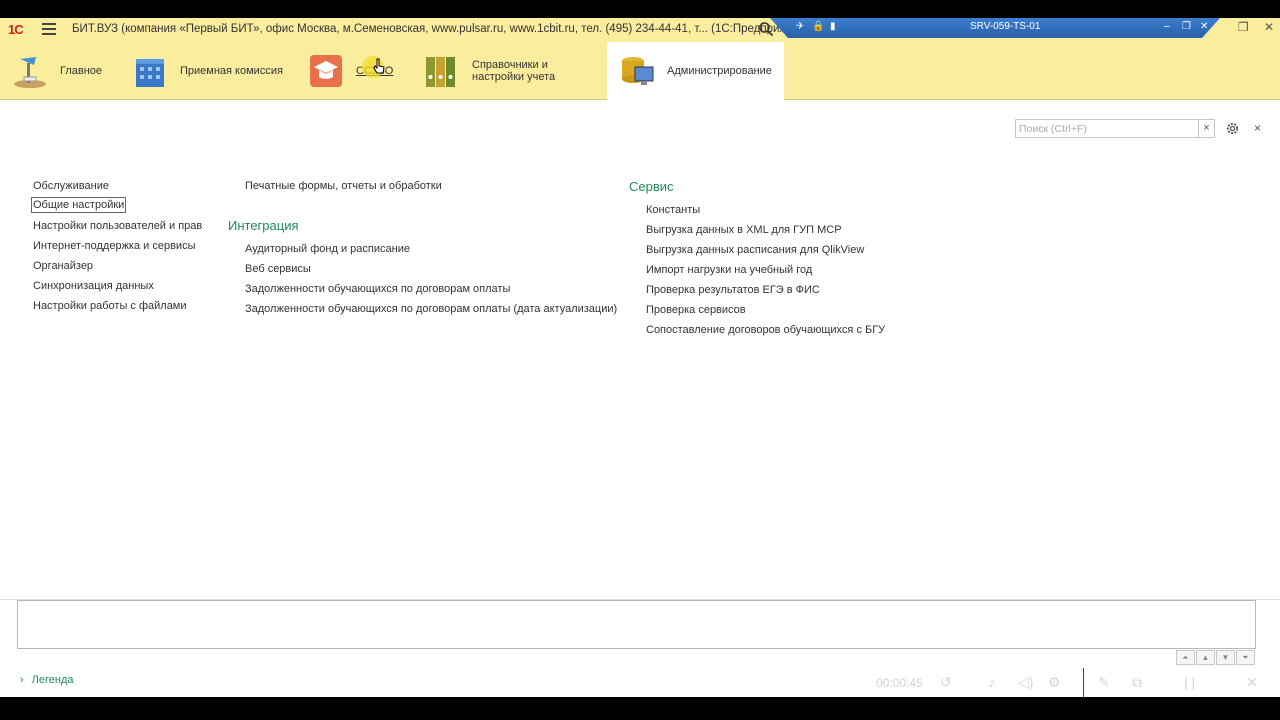 The width and height of the screenshot is (1280, 720). What do you see at coordinates (327, 249) in the screenshot?
I see `menu-item-classroom-fund: Аудиторный фонд и расписание` at bounding box center [327, 249].